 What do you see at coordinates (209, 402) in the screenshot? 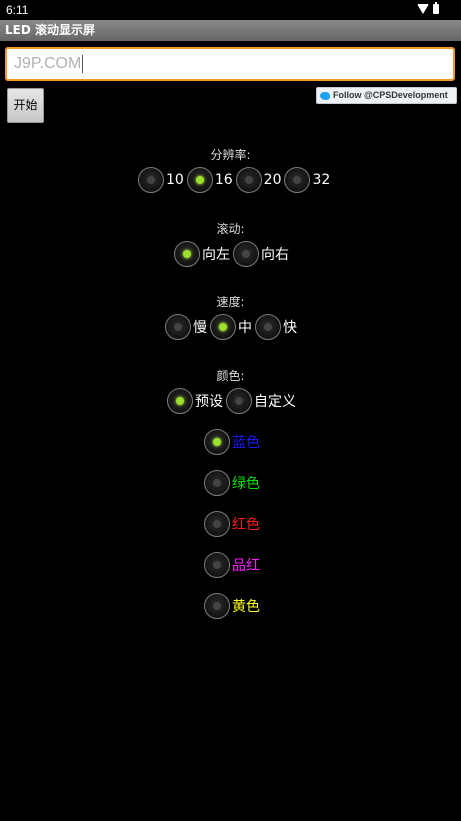
I see `color-mode-option-label: 预设` at bounding box center [209, 402].